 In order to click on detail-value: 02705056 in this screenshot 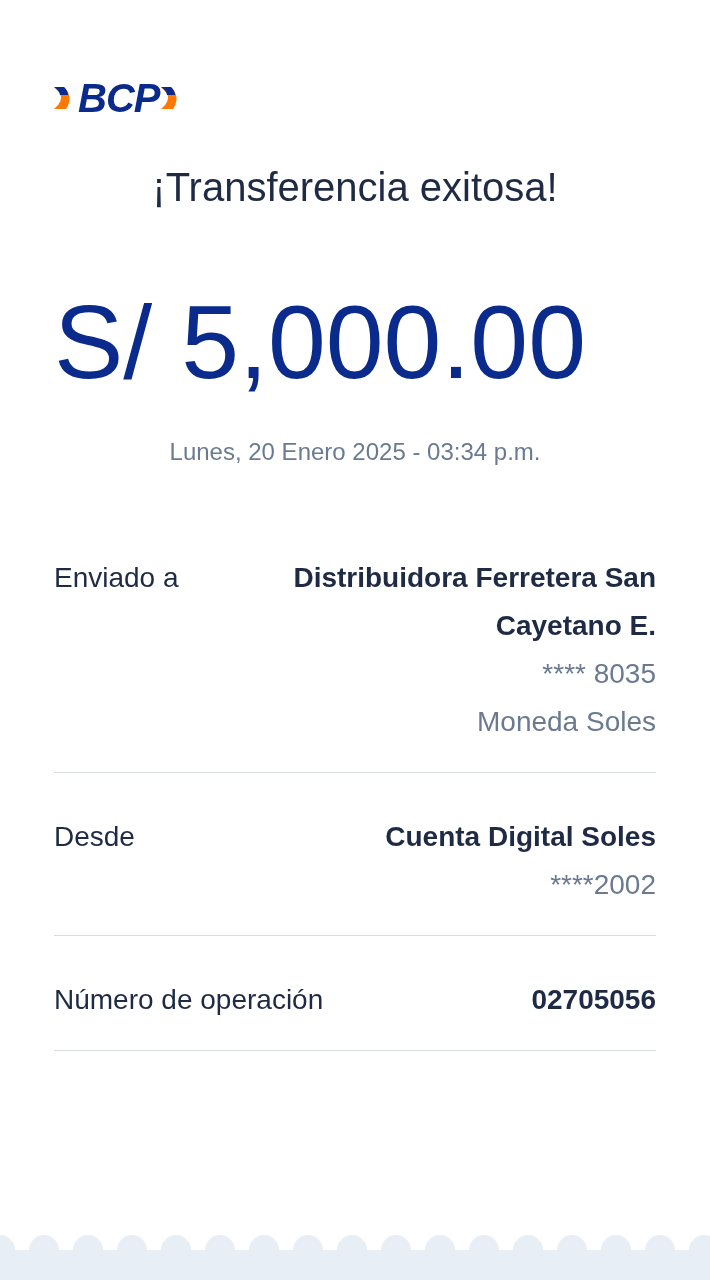, I will do `click(593, 1000)`.